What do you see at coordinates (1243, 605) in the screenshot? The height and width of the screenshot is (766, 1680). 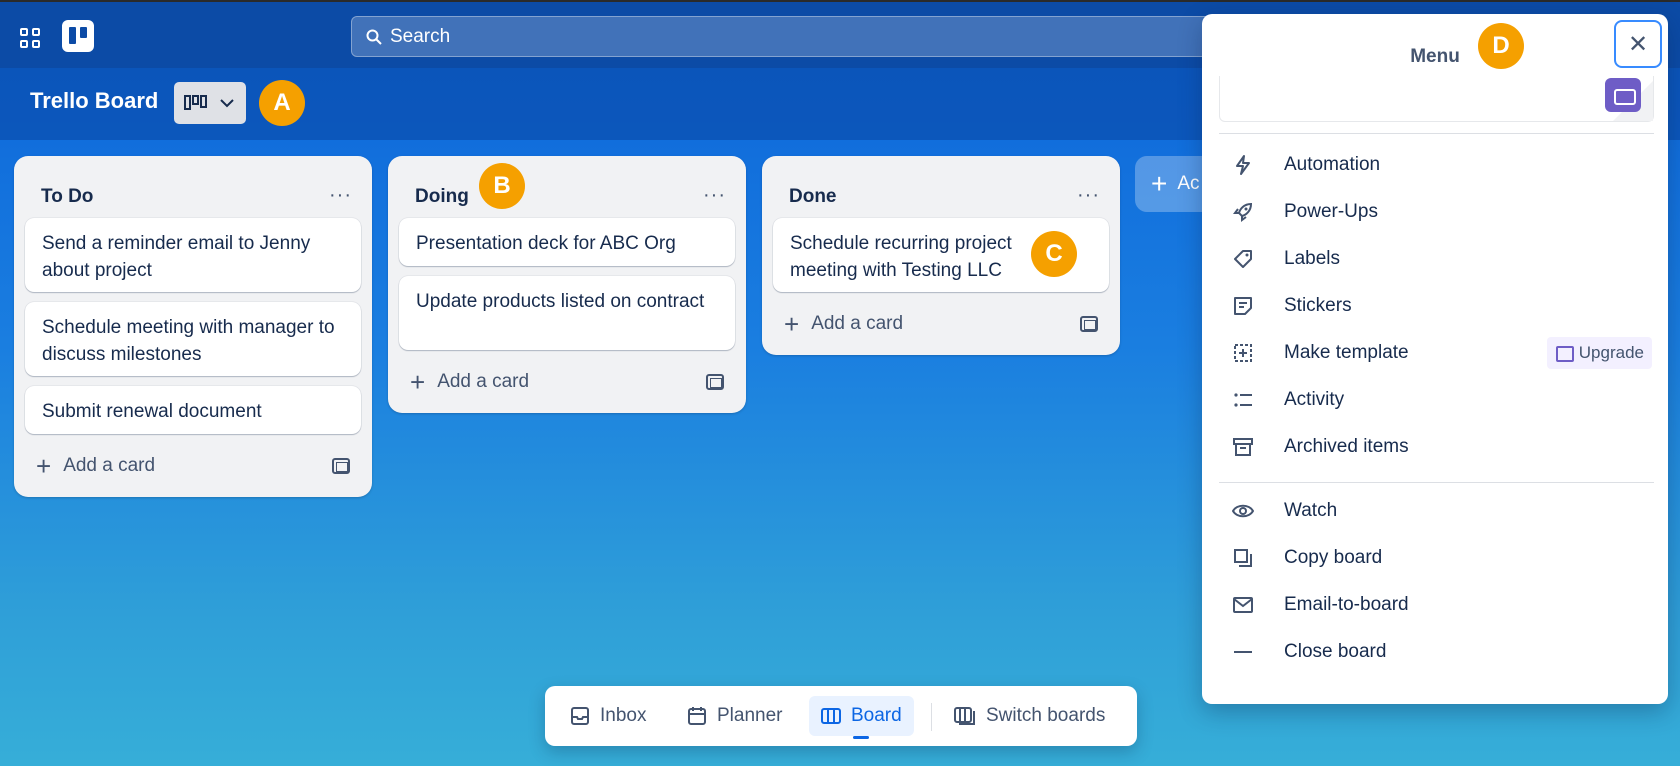 I see `mail-icon` at bounding box center [1243, 605].